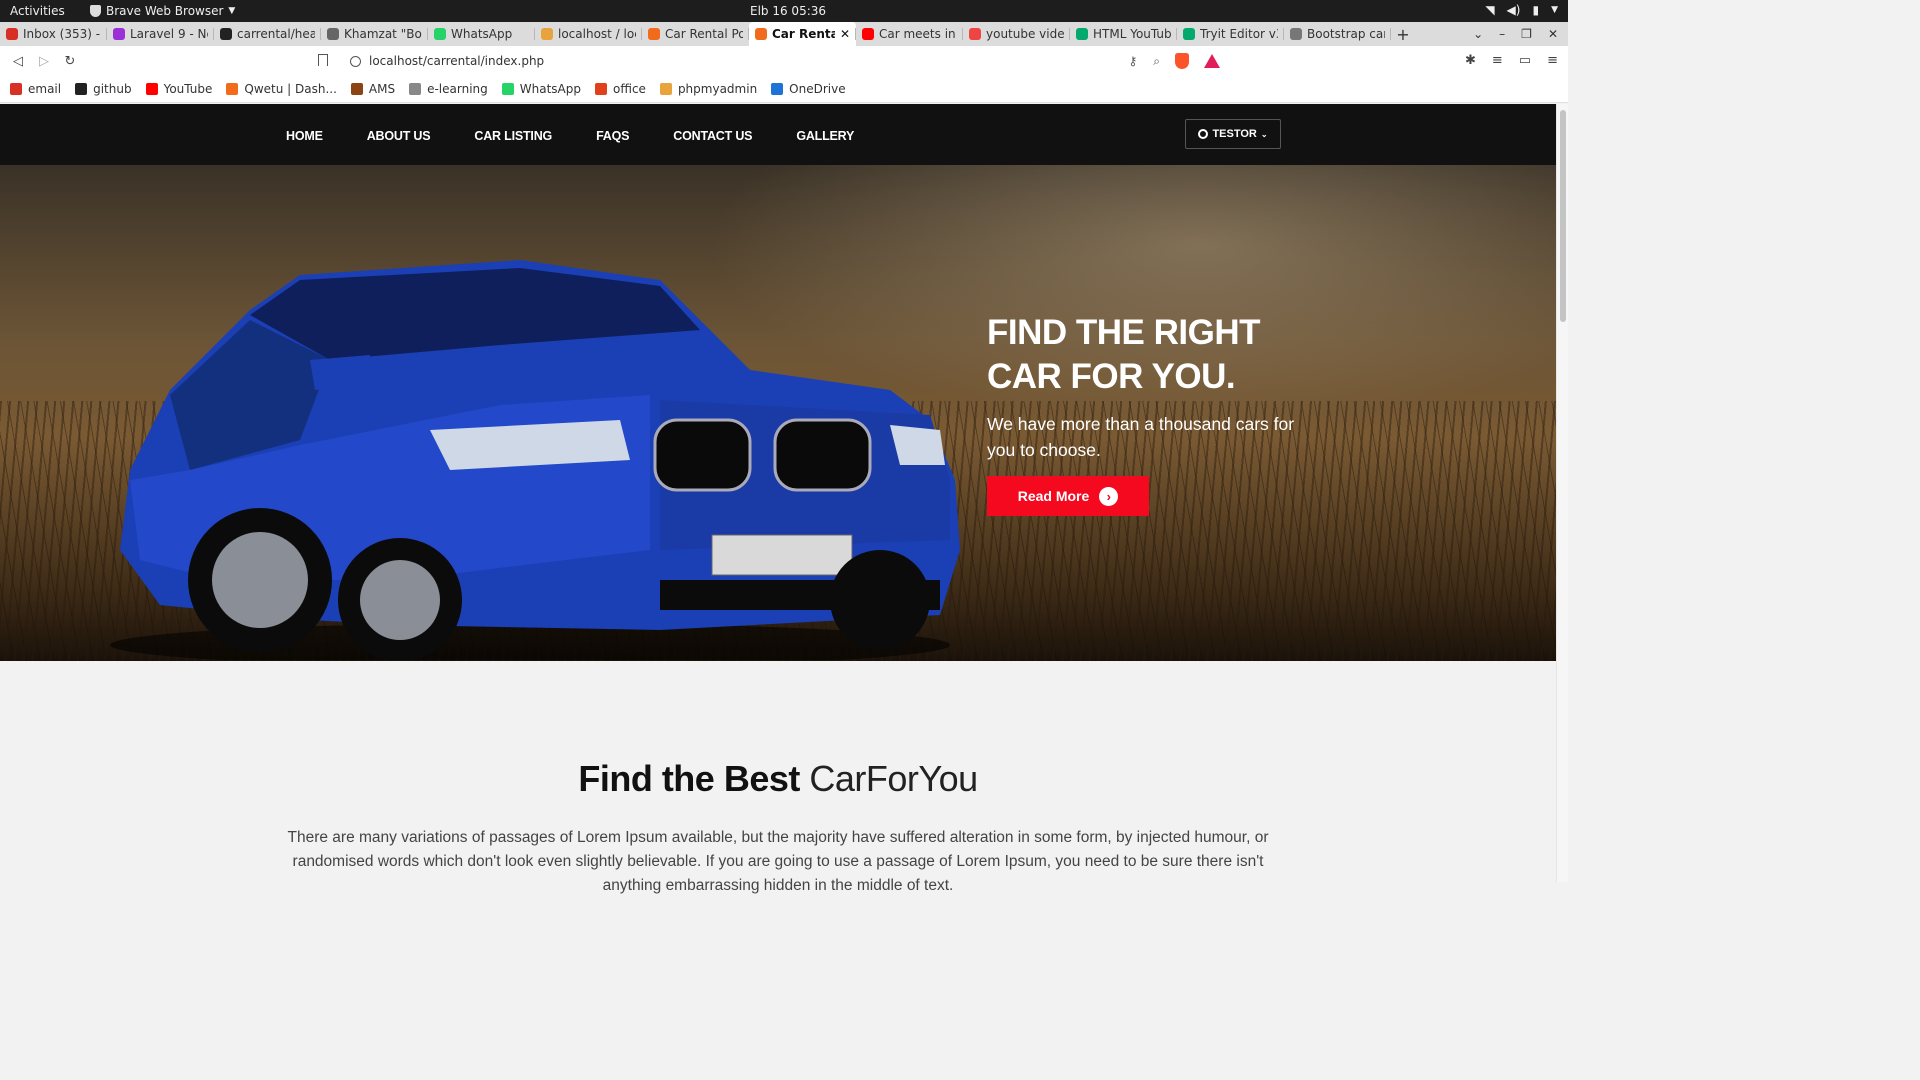 The width and height of the screenshot is (1920, 1080). I want to click on tab: Laravel 9 - Ne, so click(160, 34).